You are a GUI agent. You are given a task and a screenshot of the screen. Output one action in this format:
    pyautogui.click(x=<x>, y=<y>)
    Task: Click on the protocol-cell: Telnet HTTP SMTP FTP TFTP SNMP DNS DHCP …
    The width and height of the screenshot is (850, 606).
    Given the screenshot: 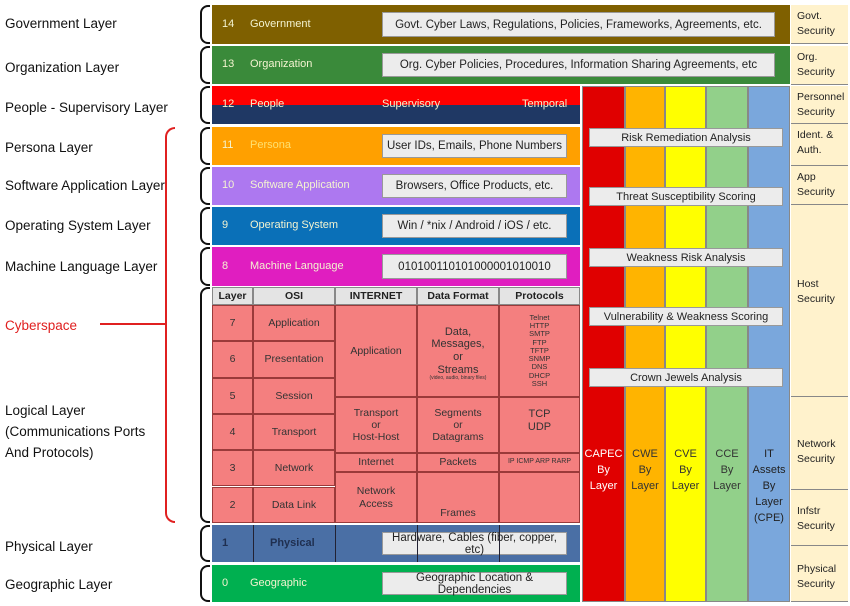 What is the action you would take?
    pyautogui.click(x=539, y=351)
    